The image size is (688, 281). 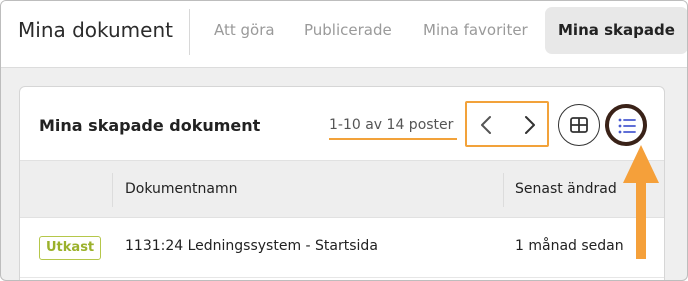 I want to click on chevron-left-icon, so click(x=486, y=125).